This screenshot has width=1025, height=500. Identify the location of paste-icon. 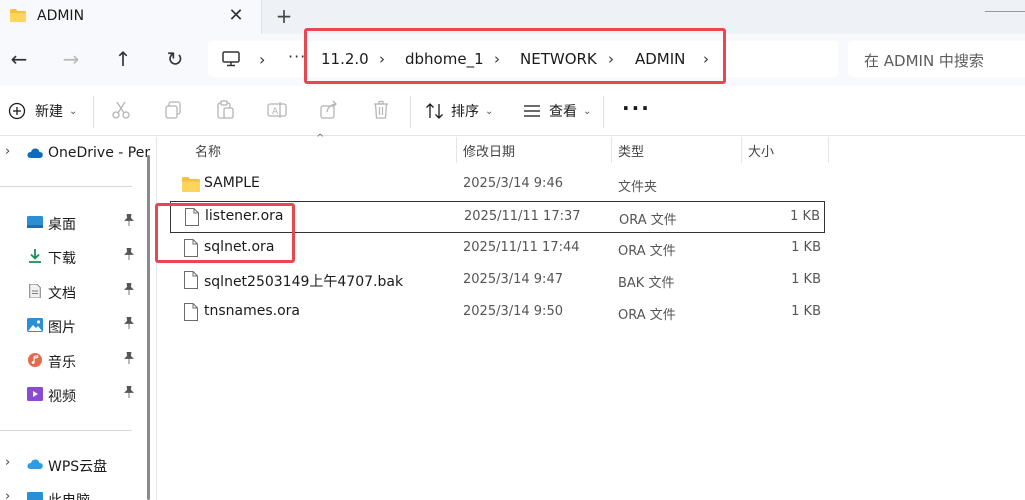
(225, 110).